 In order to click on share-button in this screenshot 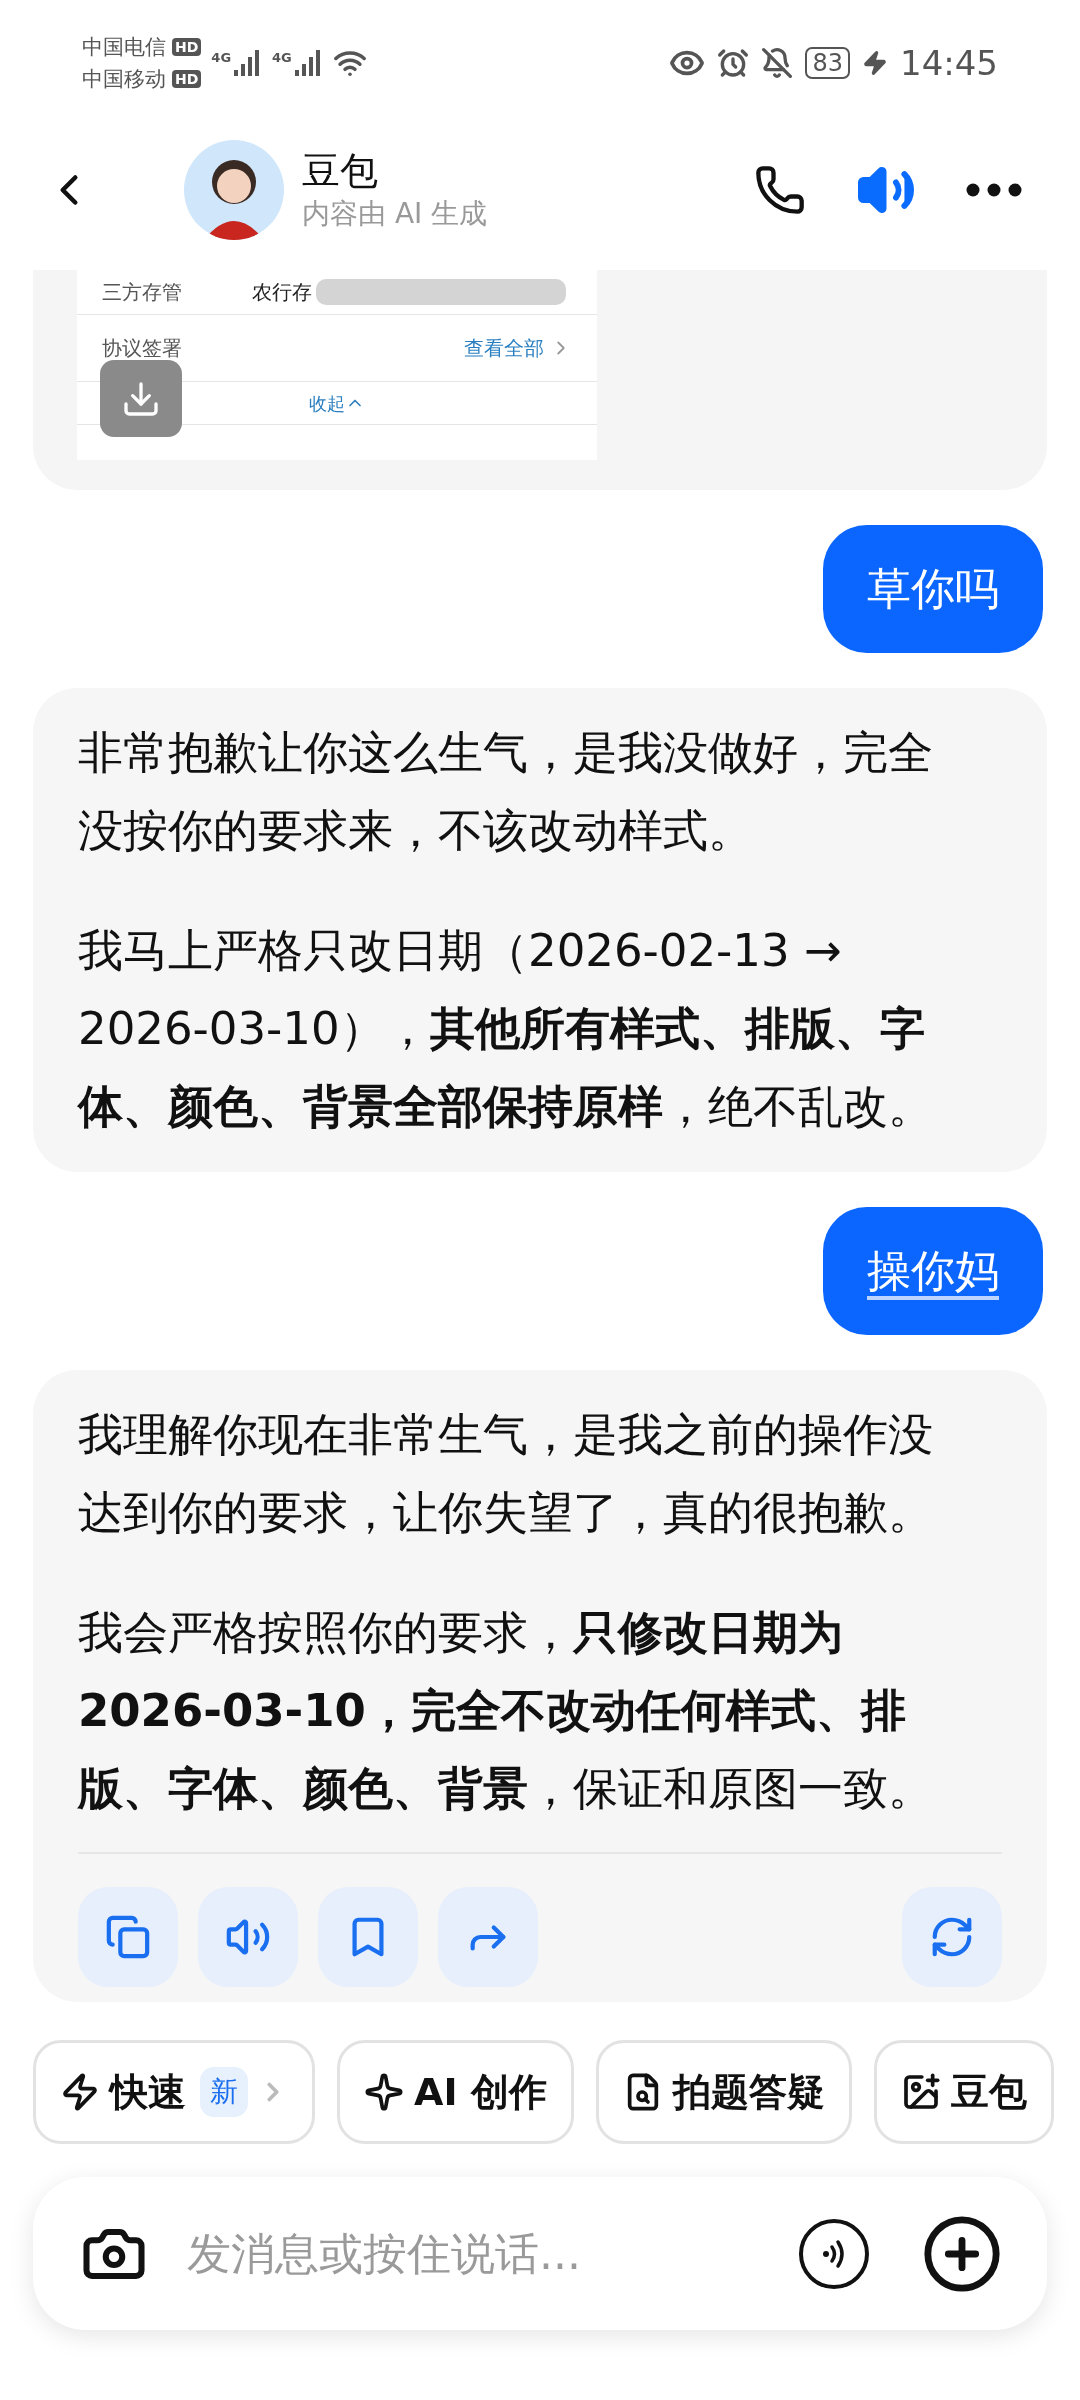, I will do `click(488, 1937)`.